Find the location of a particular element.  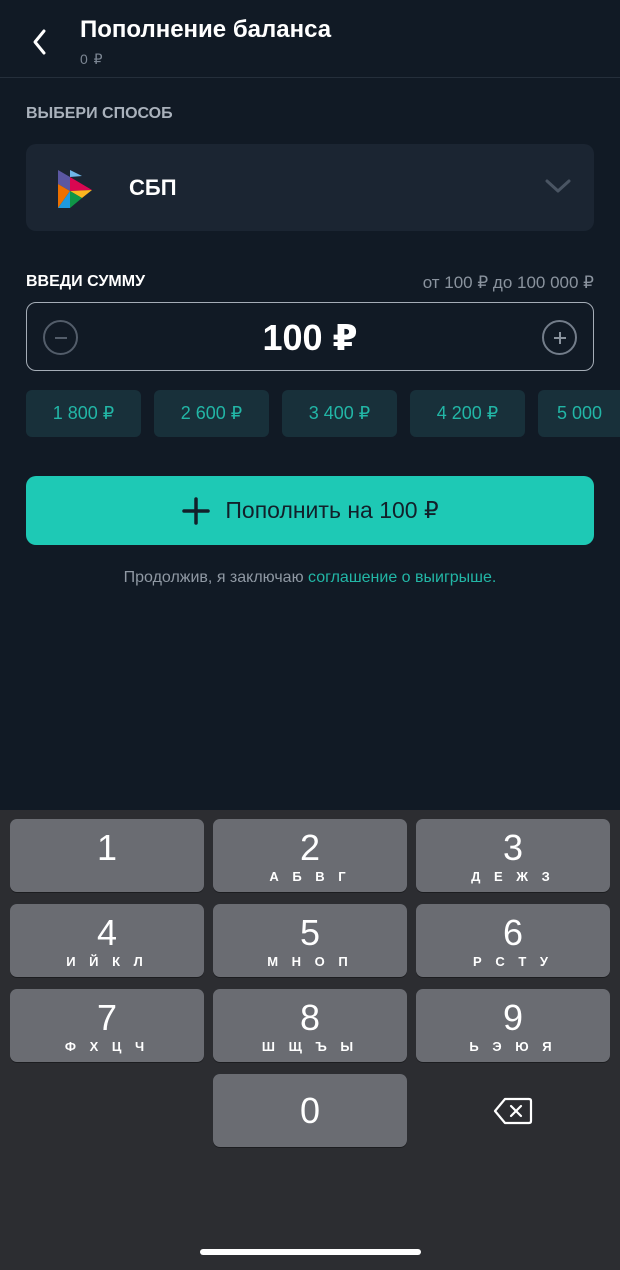

backspace-icon is located at coordinates (513, 1110).